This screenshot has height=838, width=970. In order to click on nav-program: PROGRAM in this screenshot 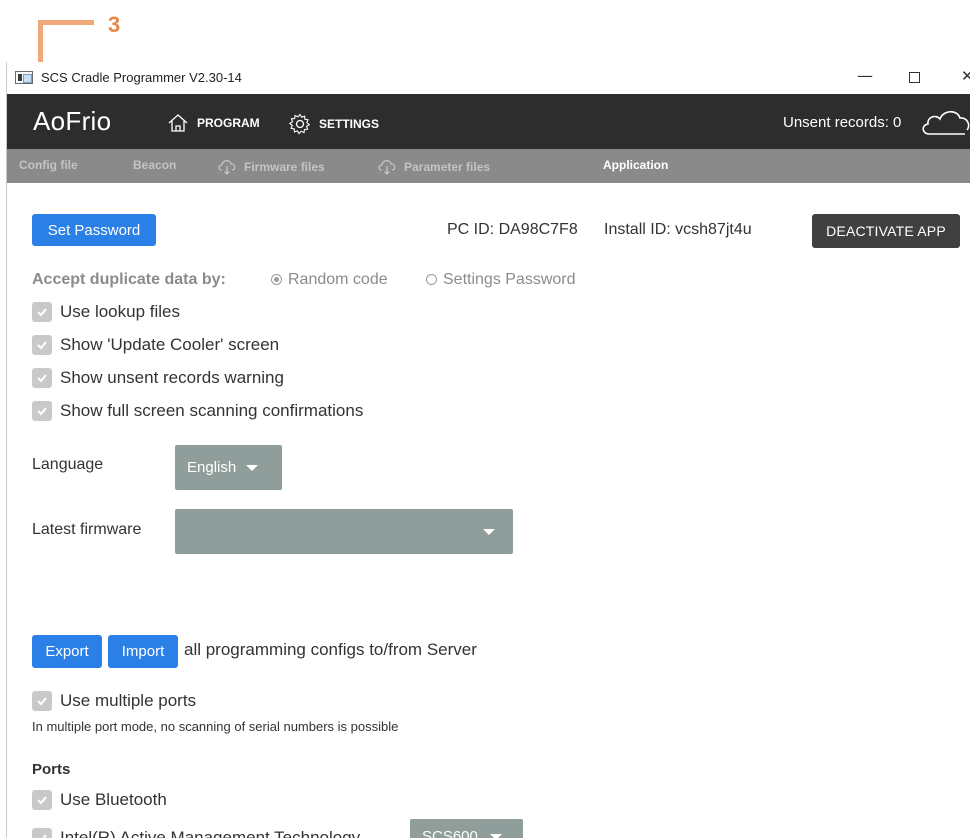, I will do `click(213, 123)`.